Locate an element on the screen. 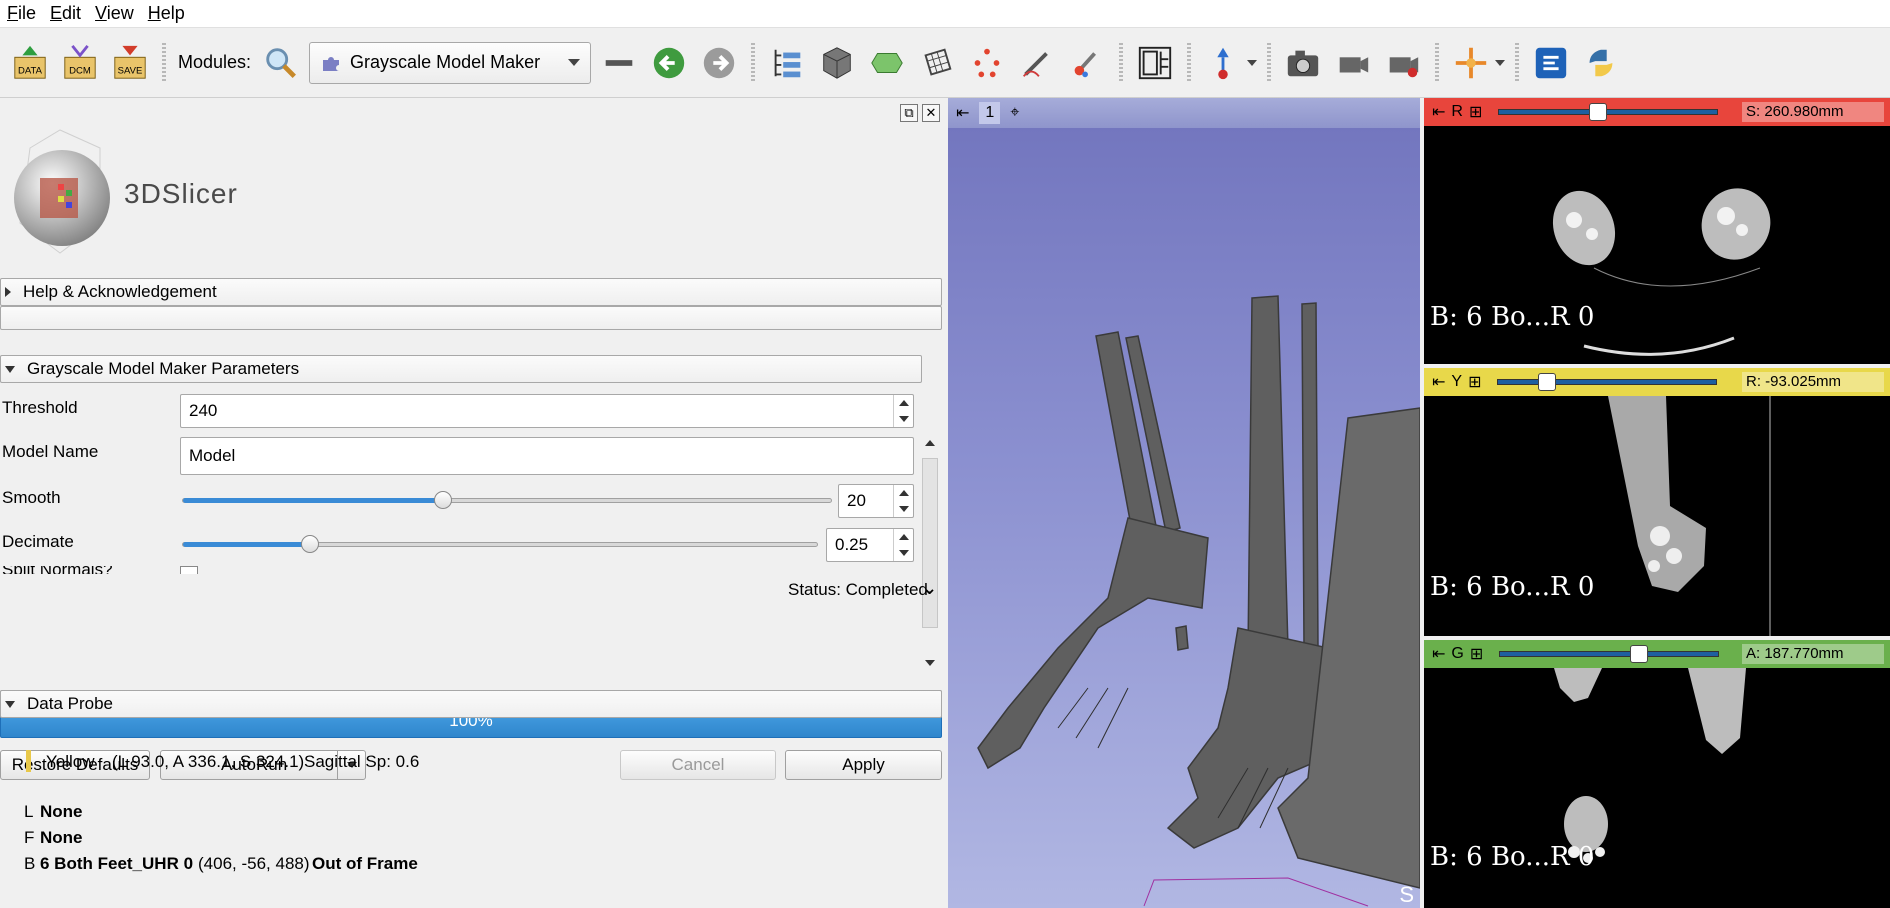 Image resolution: width=1890 pixels, height=908 pixels. red-slice-offset-slider is located at coordinates (1608, 112).